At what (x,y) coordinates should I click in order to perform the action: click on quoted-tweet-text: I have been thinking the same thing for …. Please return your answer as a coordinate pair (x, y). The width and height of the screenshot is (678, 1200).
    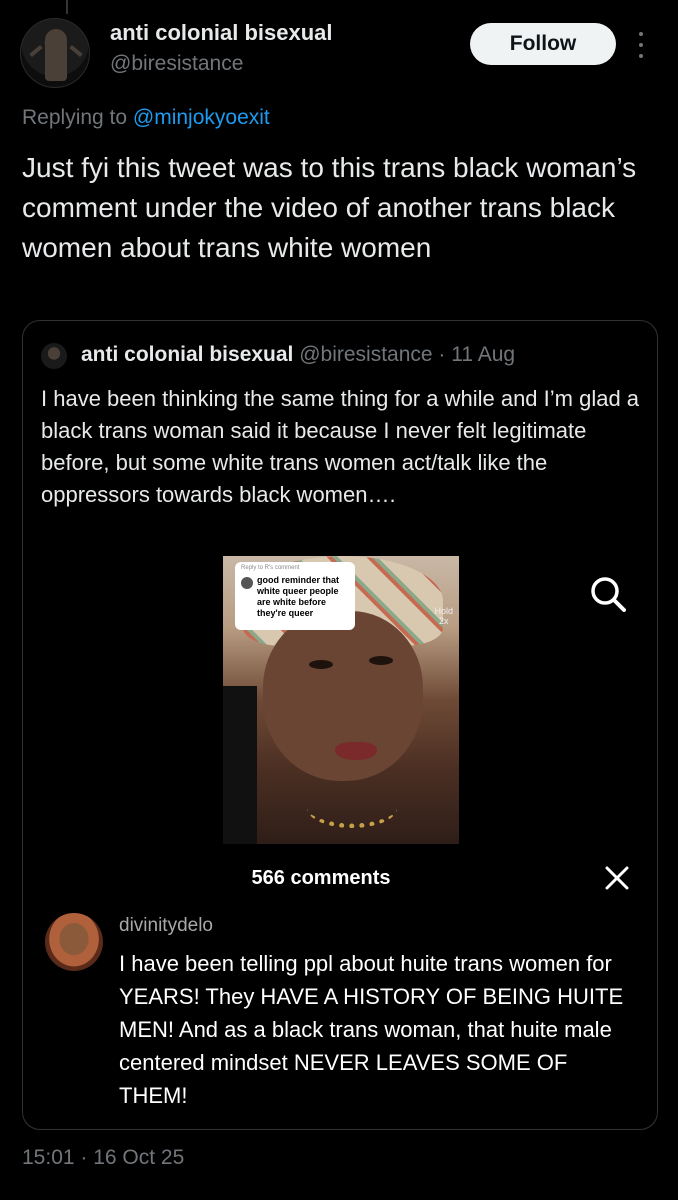
    Looking at the image, I should click on (340, 446).